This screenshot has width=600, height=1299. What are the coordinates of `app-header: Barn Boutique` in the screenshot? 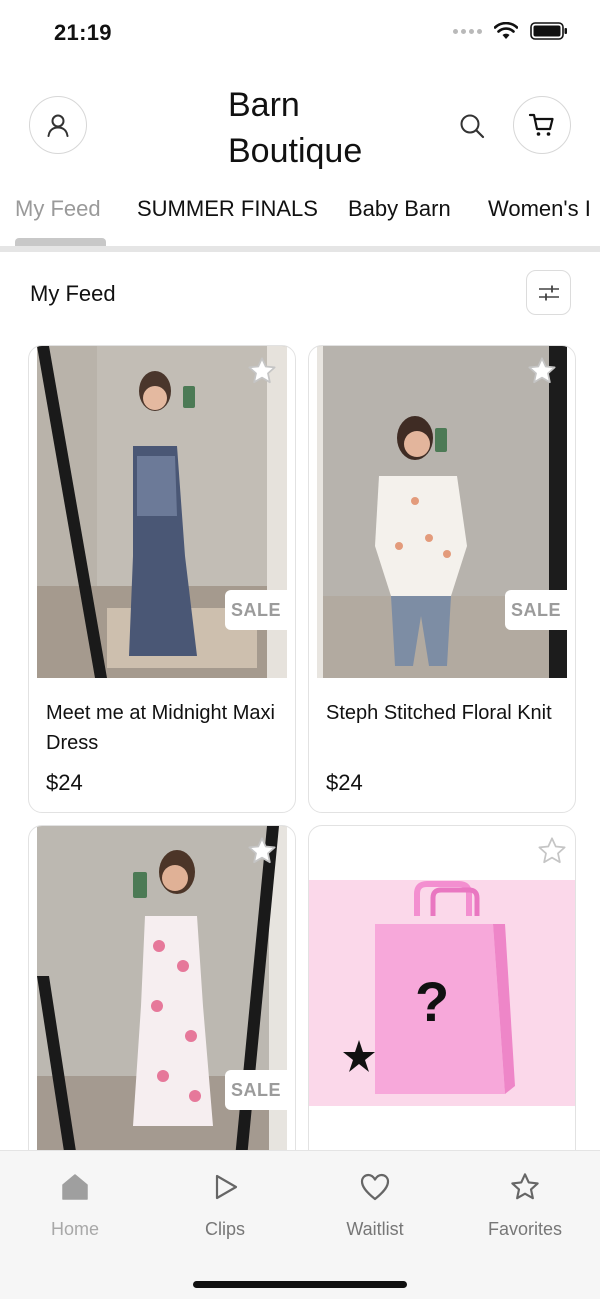 It's located at (300, 130).